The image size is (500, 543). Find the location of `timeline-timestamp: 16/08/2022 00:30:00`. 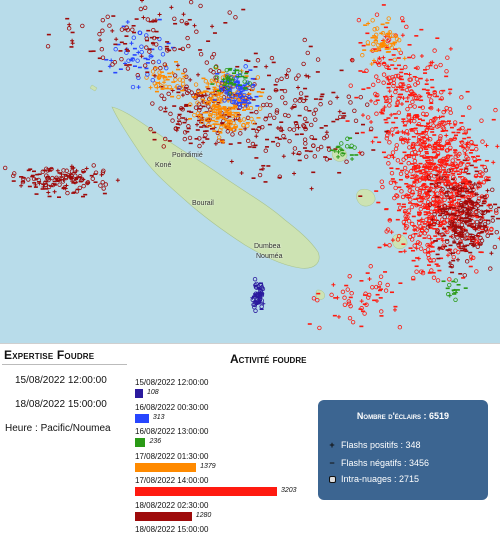

timeline-timestamp: 16/08/2022 00:30:00 is located at coordinates (172, 407).